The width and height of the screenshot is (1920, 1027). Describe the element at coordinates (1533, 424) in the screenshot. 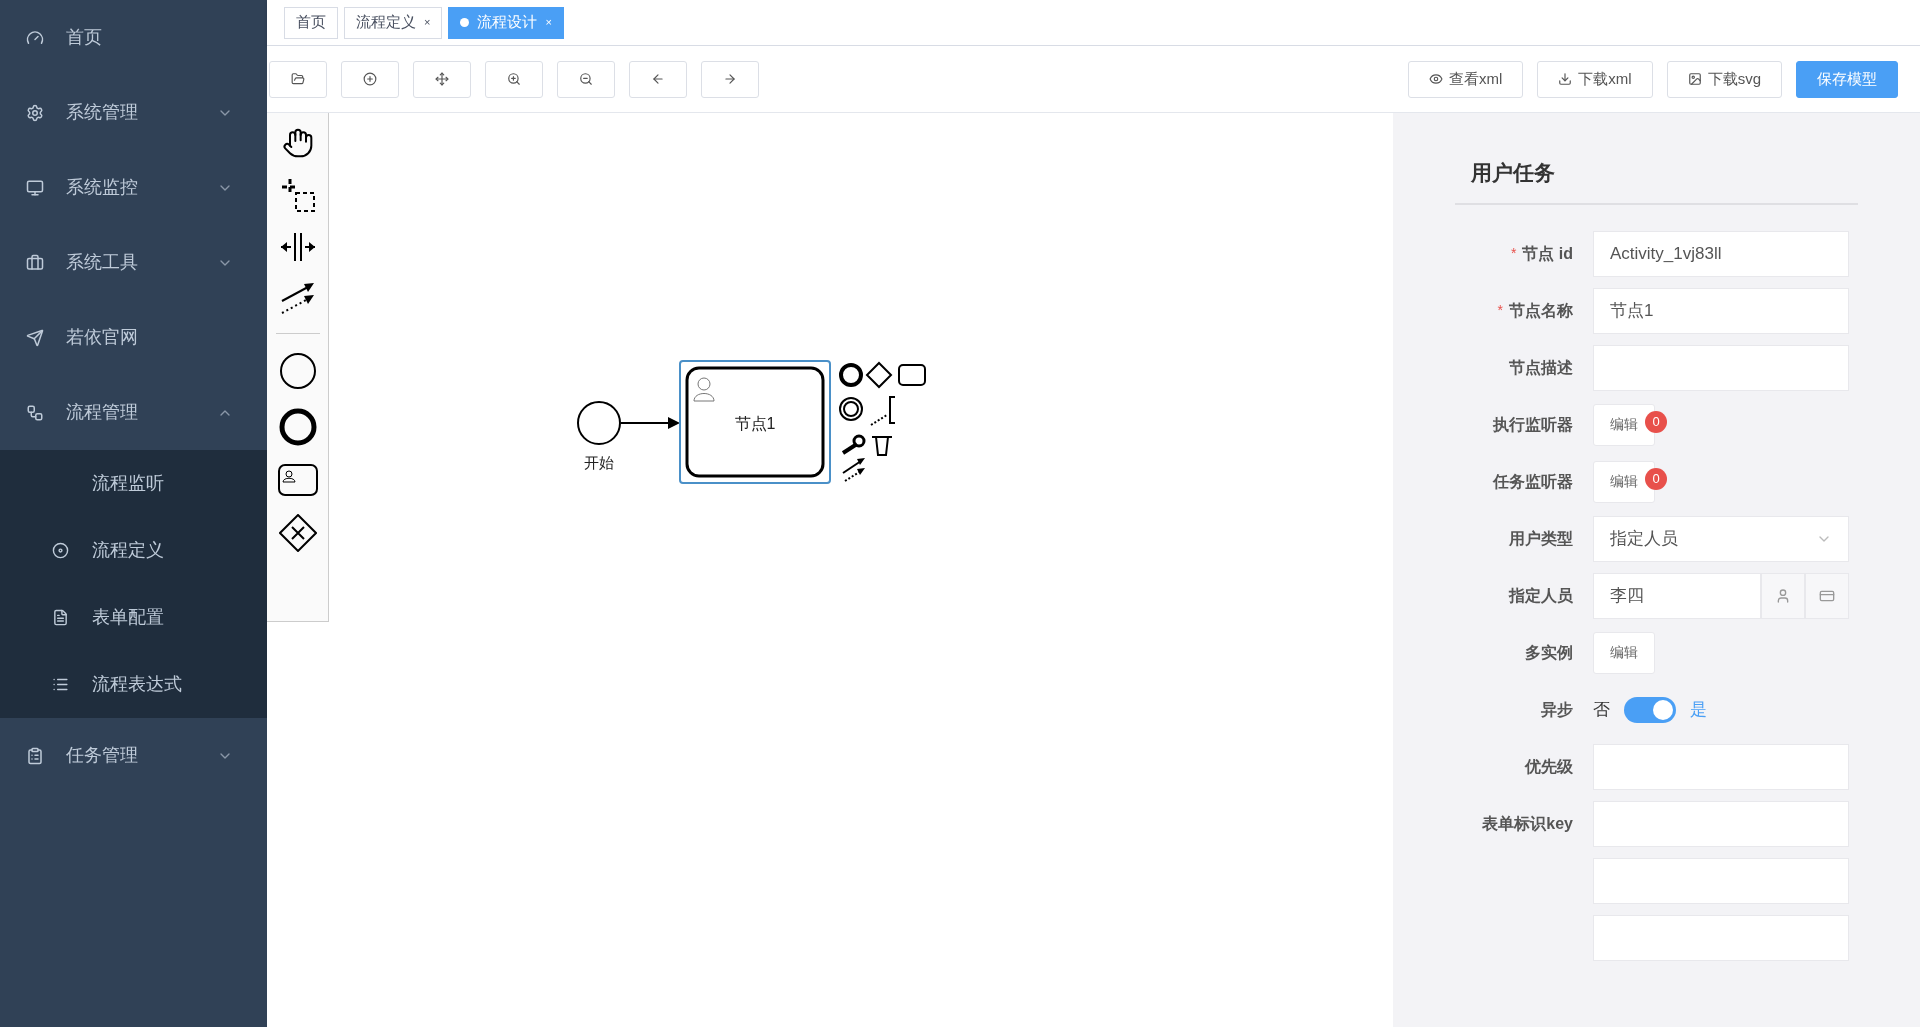

I see `field-label: 执行监听器` at that location.